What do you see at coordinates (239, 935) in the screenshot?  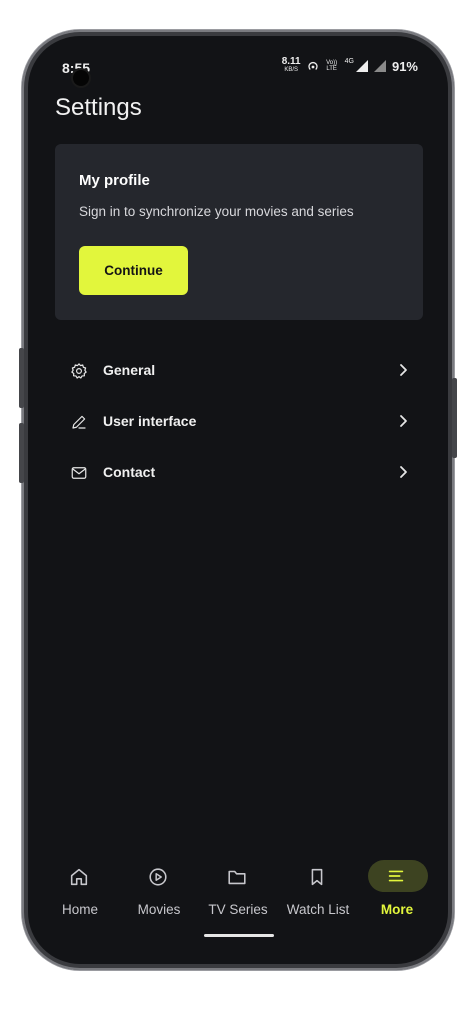 I see `home-indicator` at bounding box center [239, 935].